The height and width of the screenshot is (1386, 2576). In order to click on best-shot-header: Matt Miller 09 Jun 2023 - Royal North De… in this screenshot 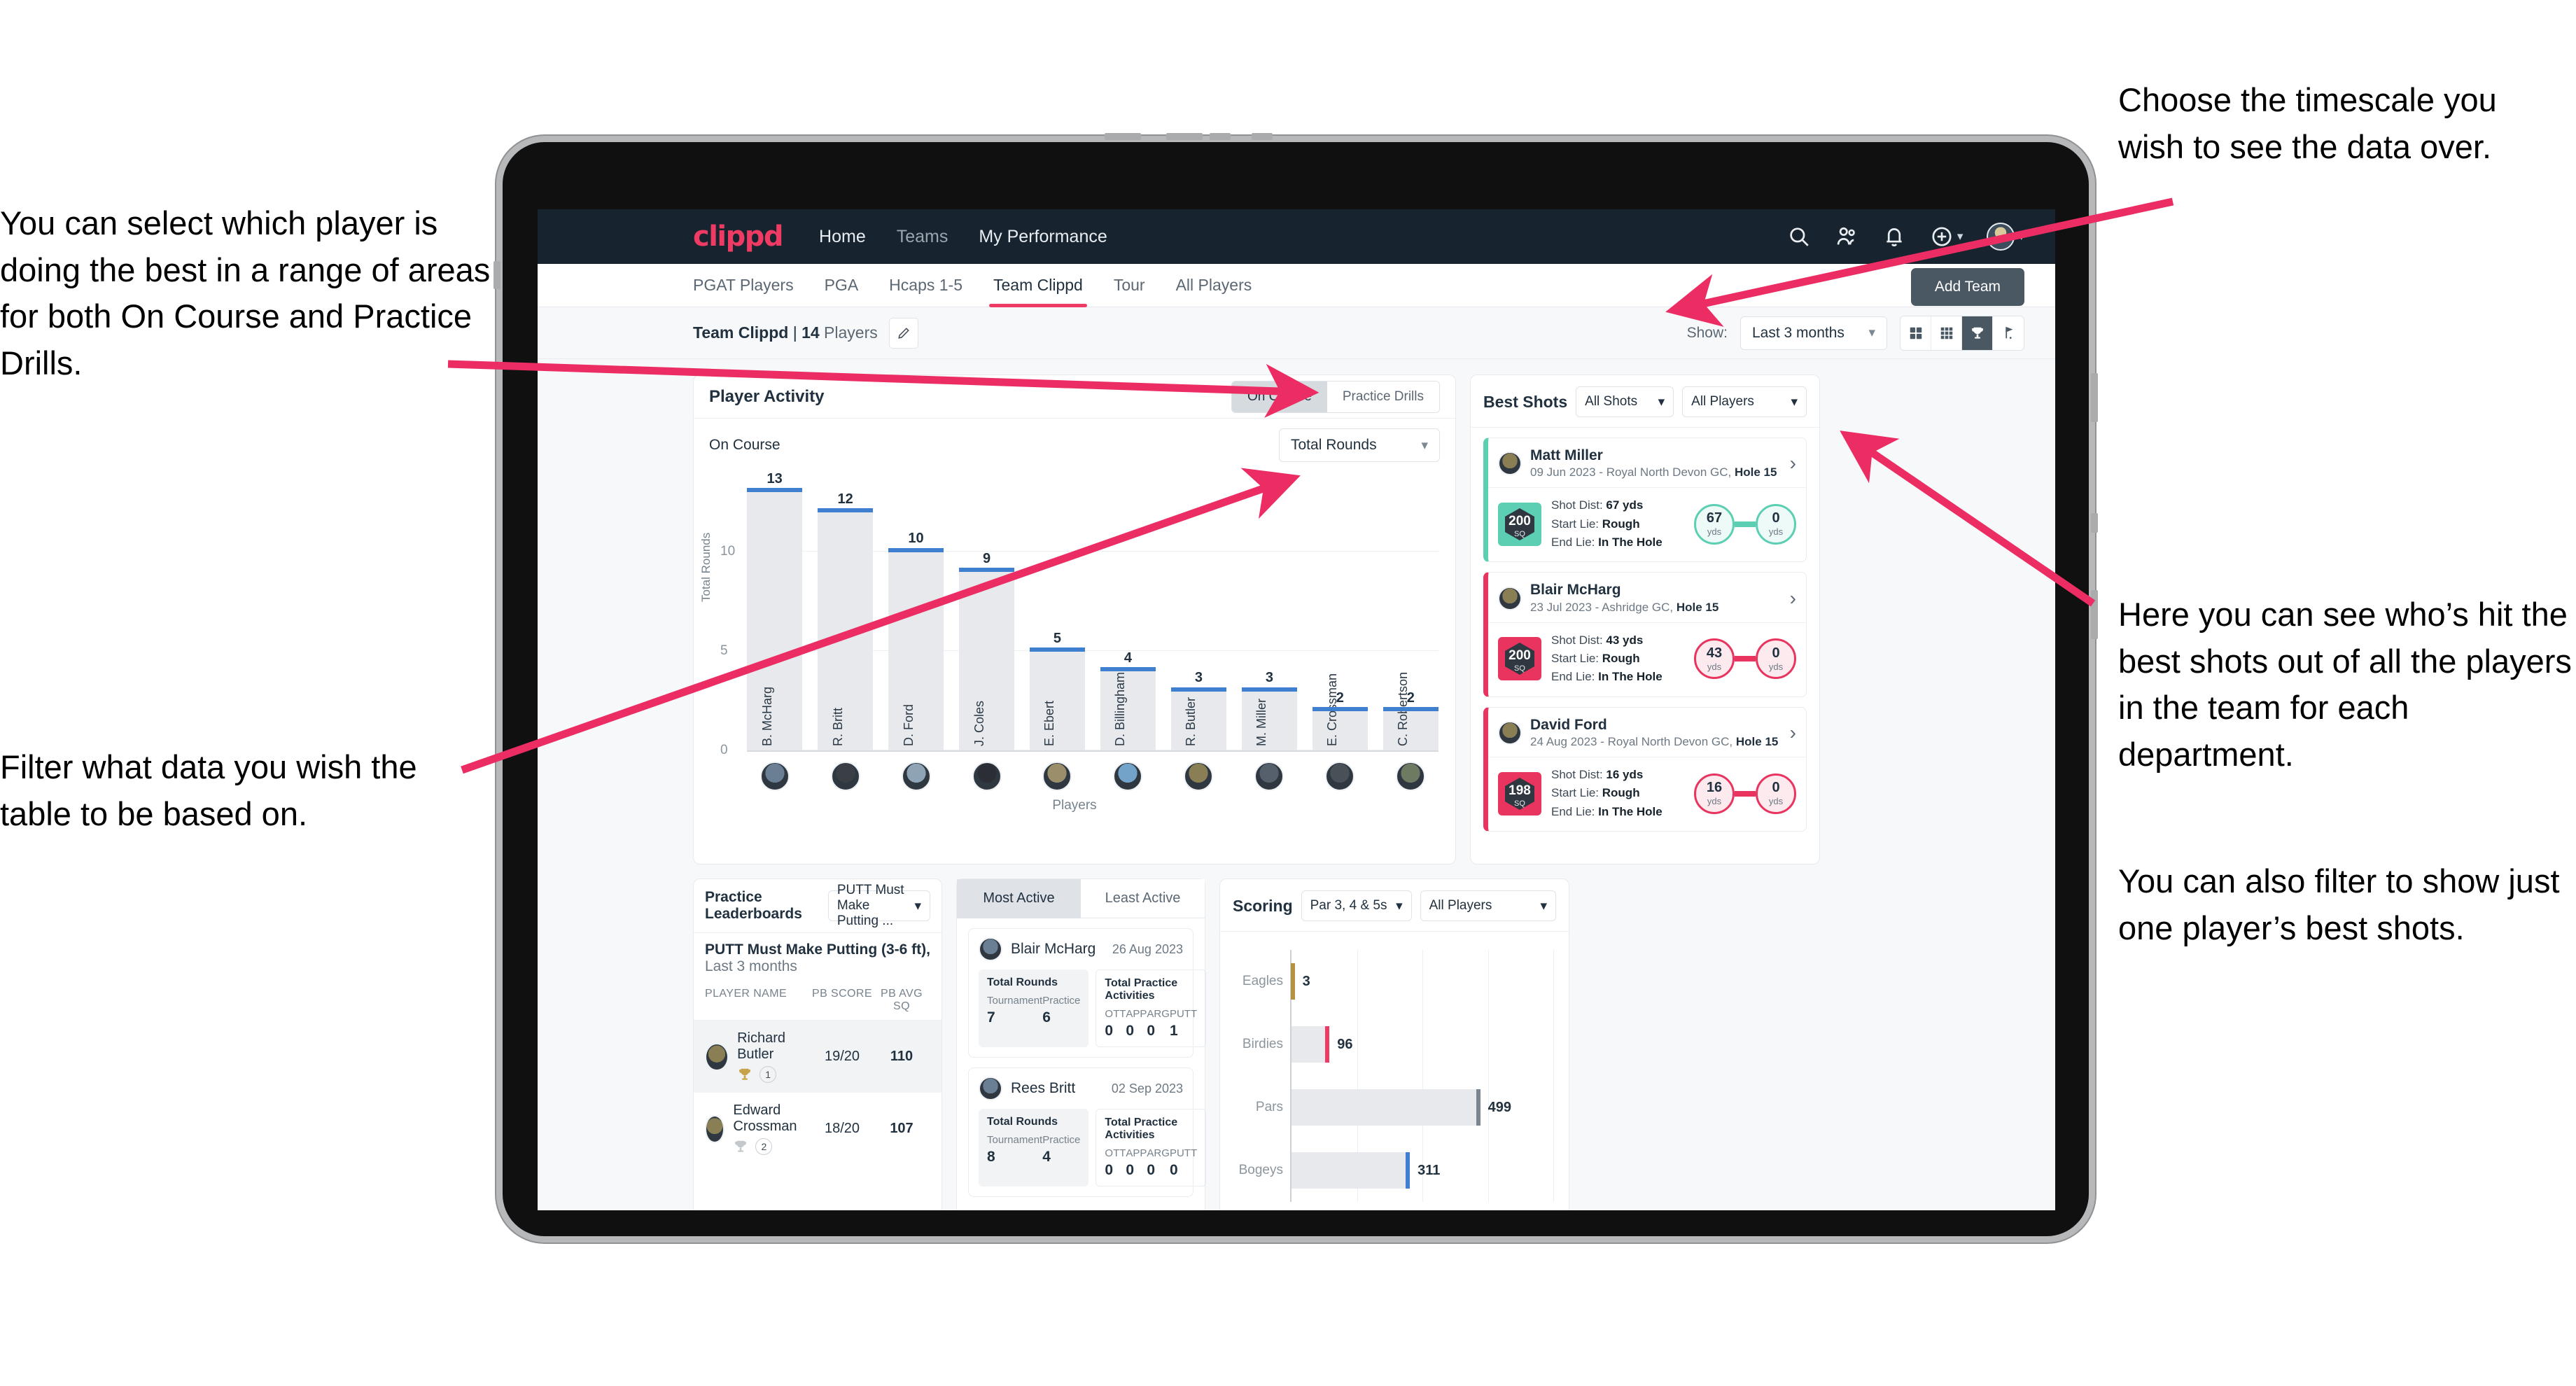, I will do `click(1647, 462)`.